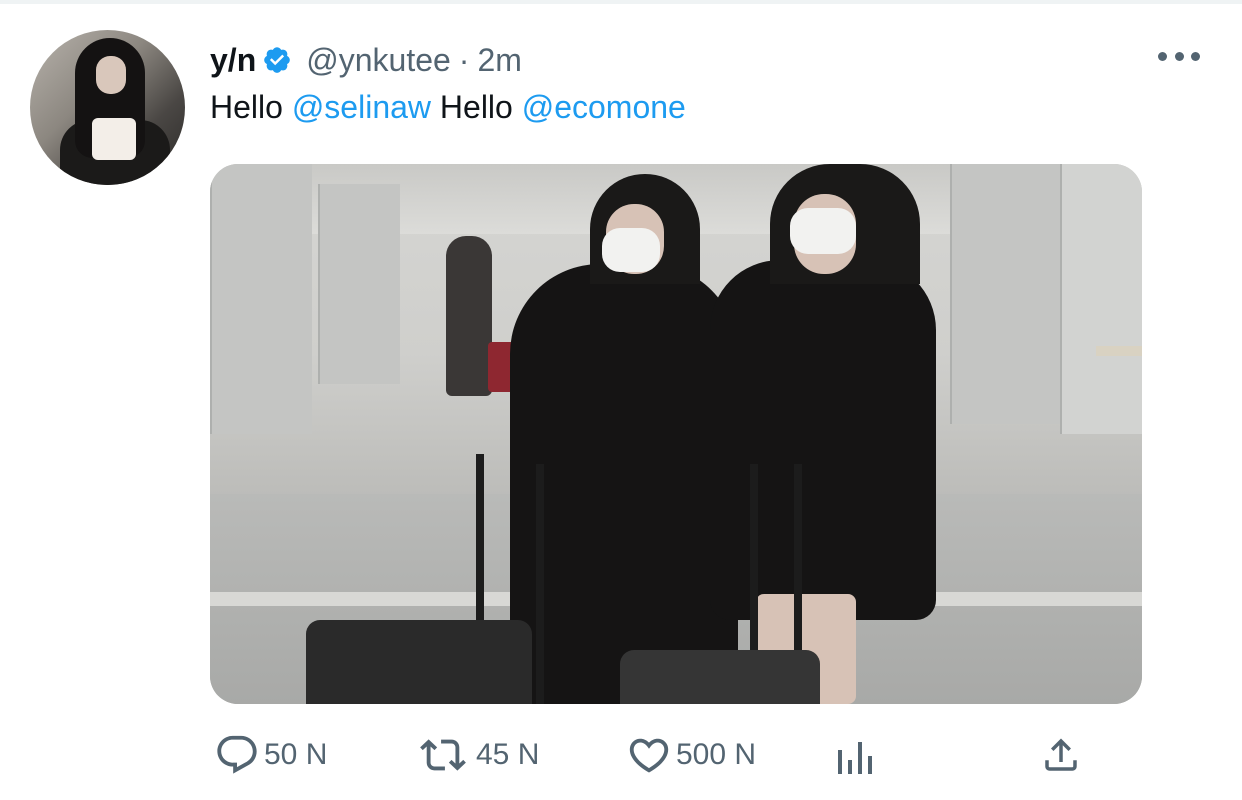  I want to click on photo-luggage-black, so click(419, 662).